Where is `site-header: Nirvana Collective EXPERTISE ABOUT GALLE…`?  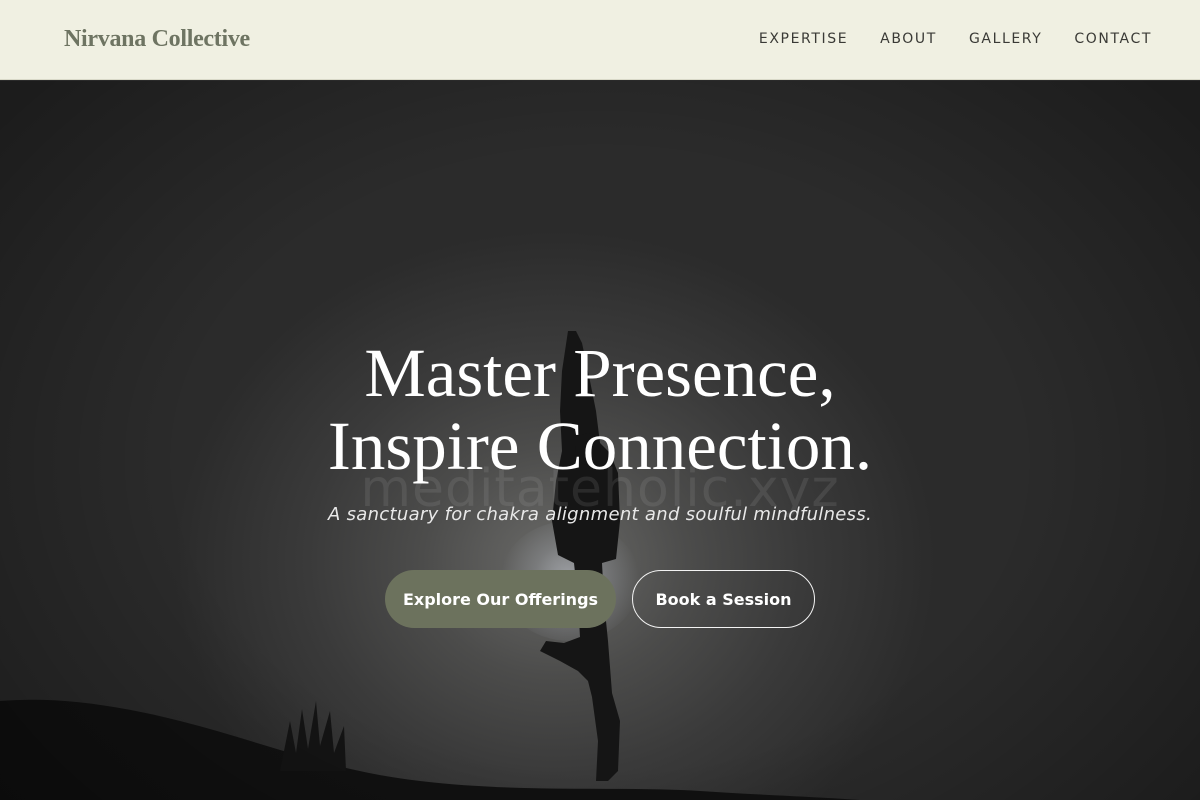
site-header: Nirvana Collective EXPERTISE ABOUT GALLE… is located at coordinates (600, 40).